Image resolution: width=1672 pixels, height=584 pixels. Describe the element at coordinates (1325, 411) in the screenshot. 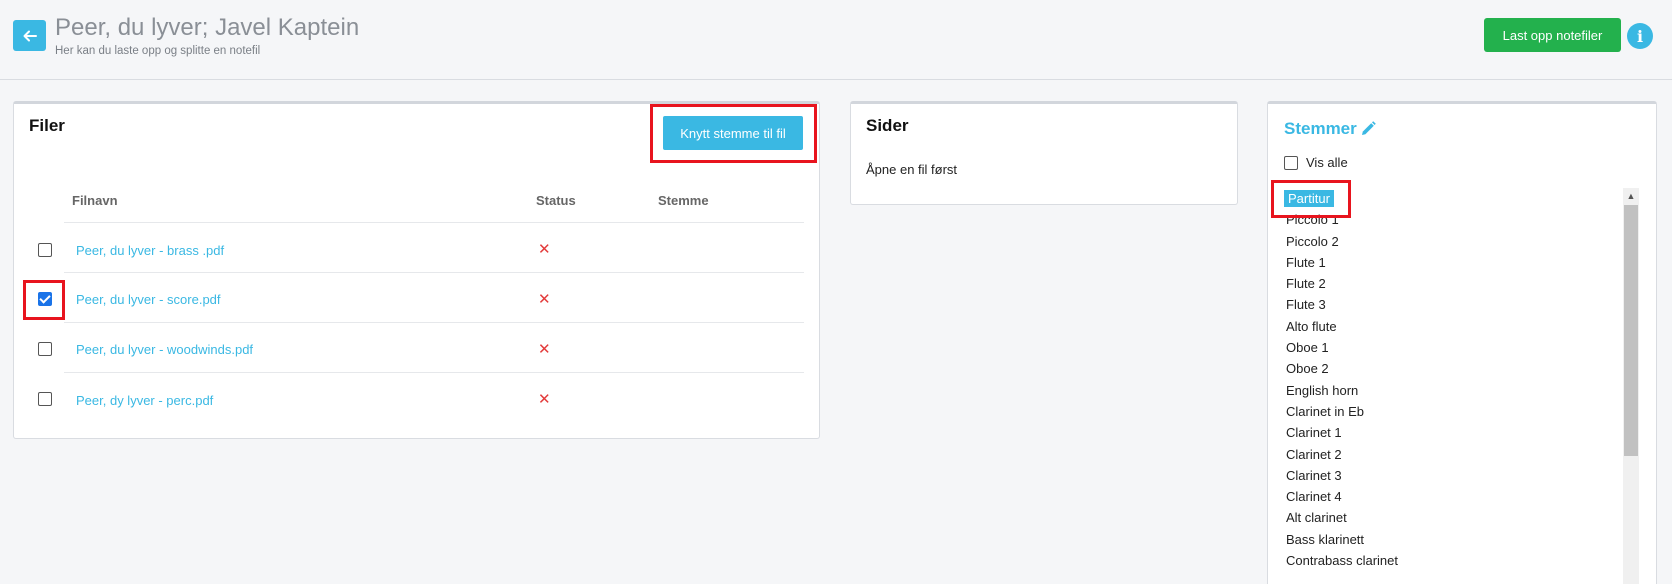

I see `voice-item-label: Clarinet in Eb` at that location.